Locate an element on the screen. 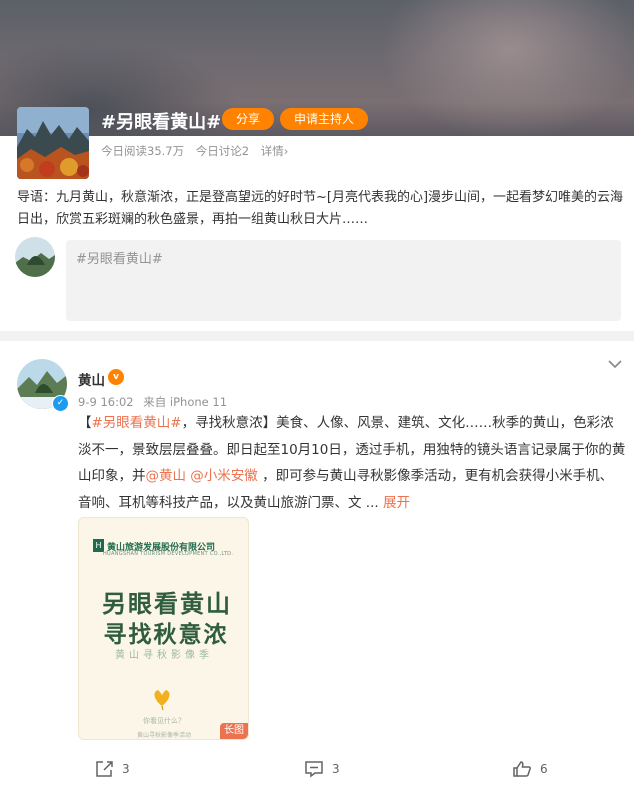 This screenshot has height=787, width=634. repost-count: 3 is located at coordinates (126, 769).